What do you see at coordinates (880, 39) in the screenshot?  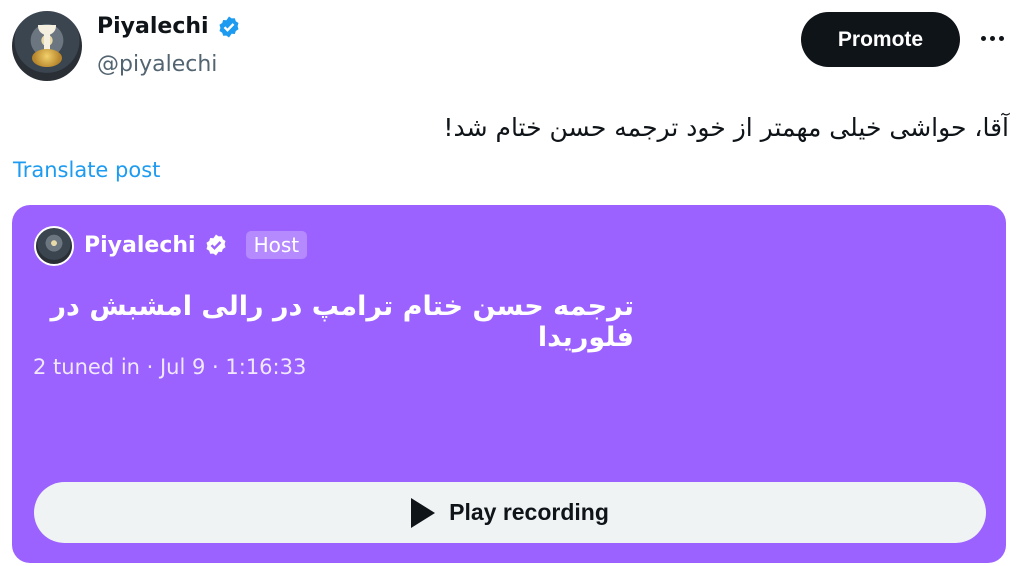 I see `promote-button: Promote` at bounding box center [880, 39].